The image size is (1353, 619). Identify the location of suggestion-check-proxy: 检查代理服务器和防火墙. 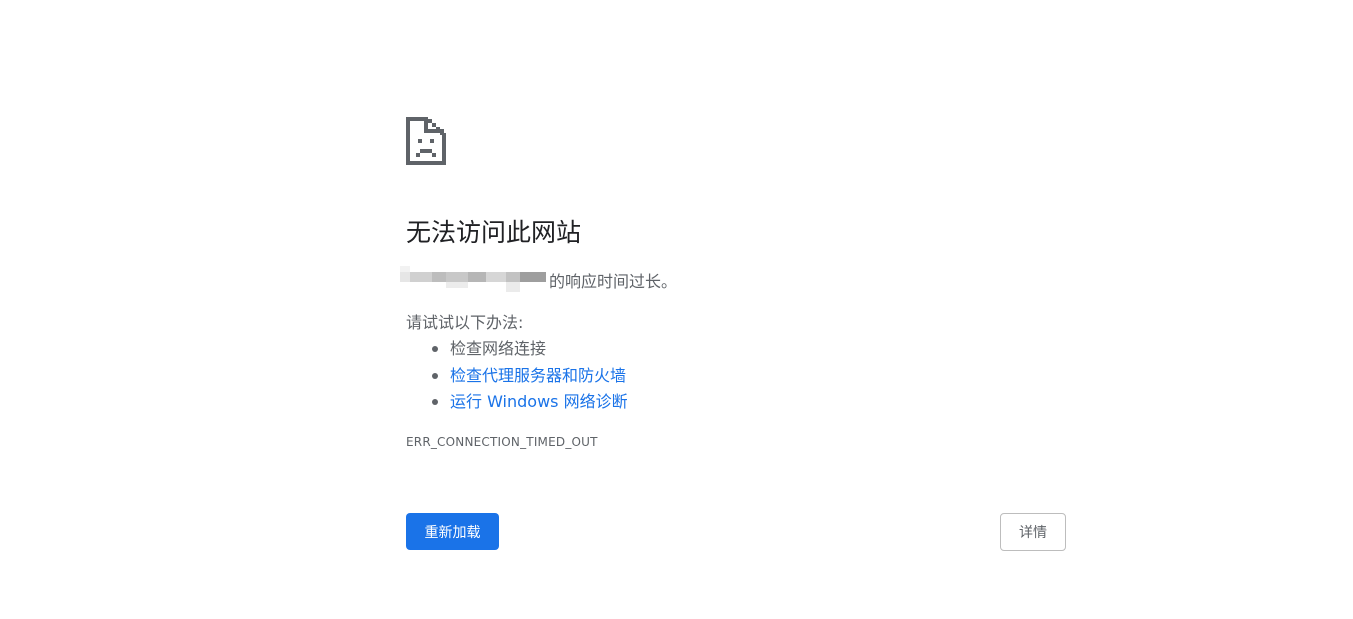
(530, 376).